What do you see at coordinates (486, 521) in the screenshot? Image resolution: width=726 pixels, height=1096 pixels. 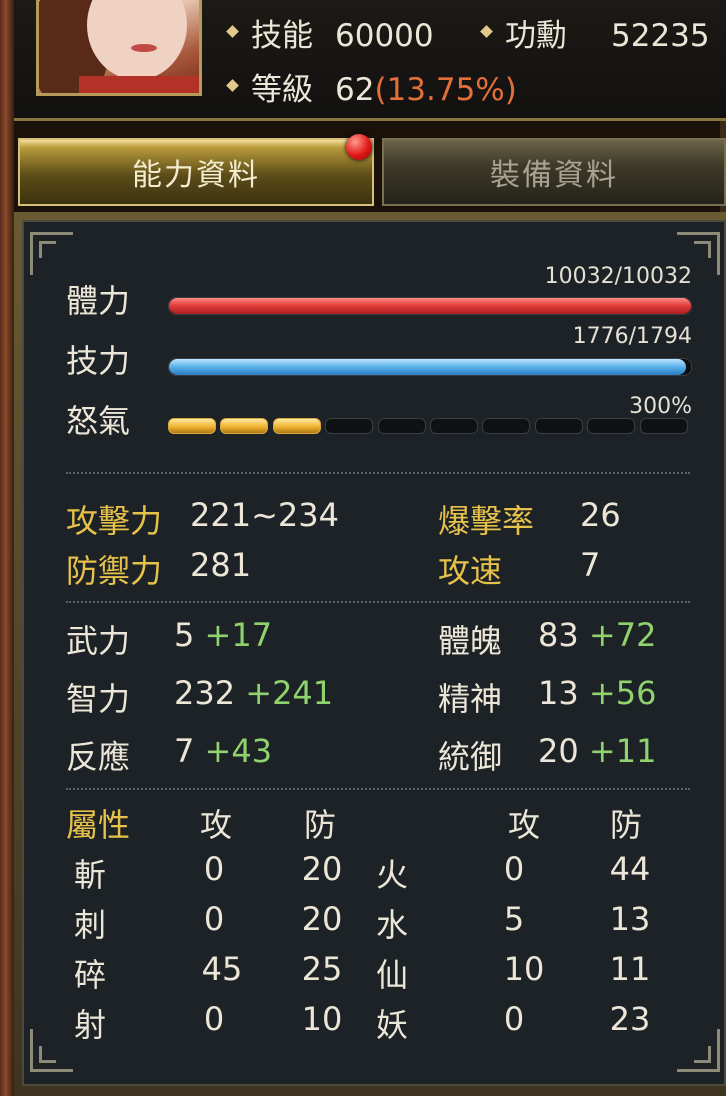 I see `crit-label: 爆擊率` at bounding box center [486, 521].